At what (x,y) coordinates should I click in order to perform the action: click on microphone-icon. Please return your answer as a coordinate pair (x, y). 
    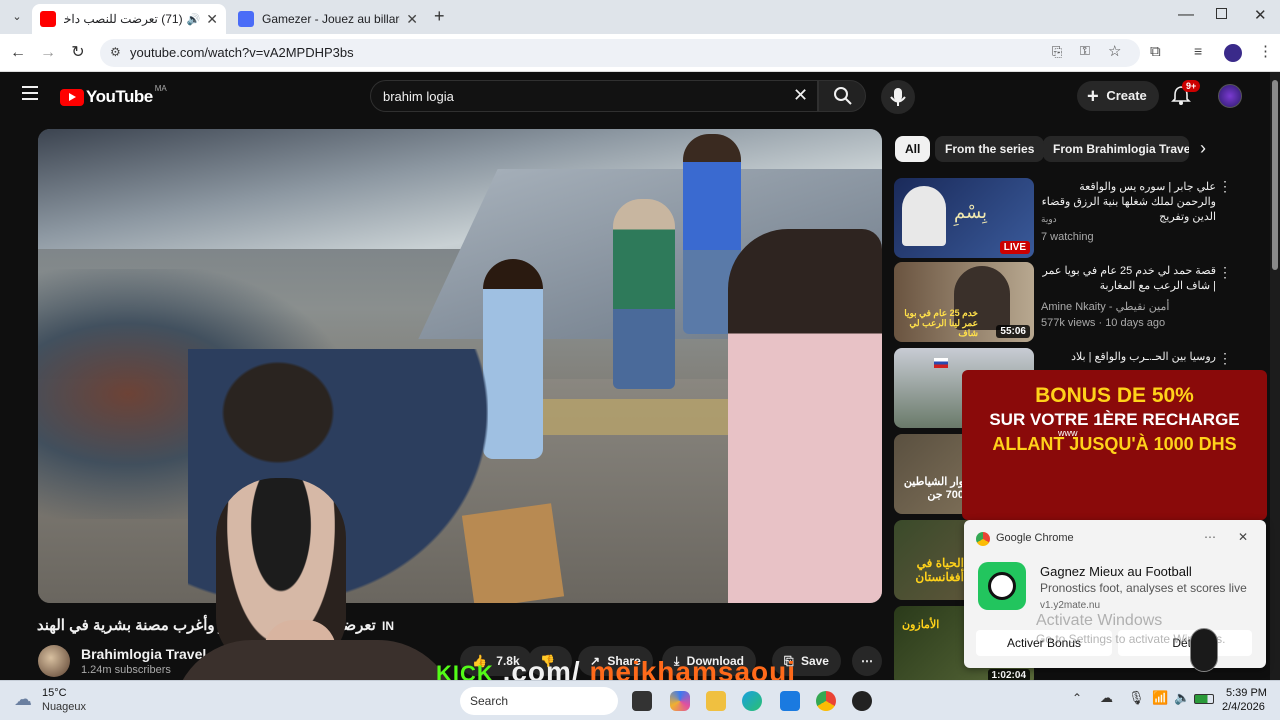
    Looking at the image, I should click on (898, 97).